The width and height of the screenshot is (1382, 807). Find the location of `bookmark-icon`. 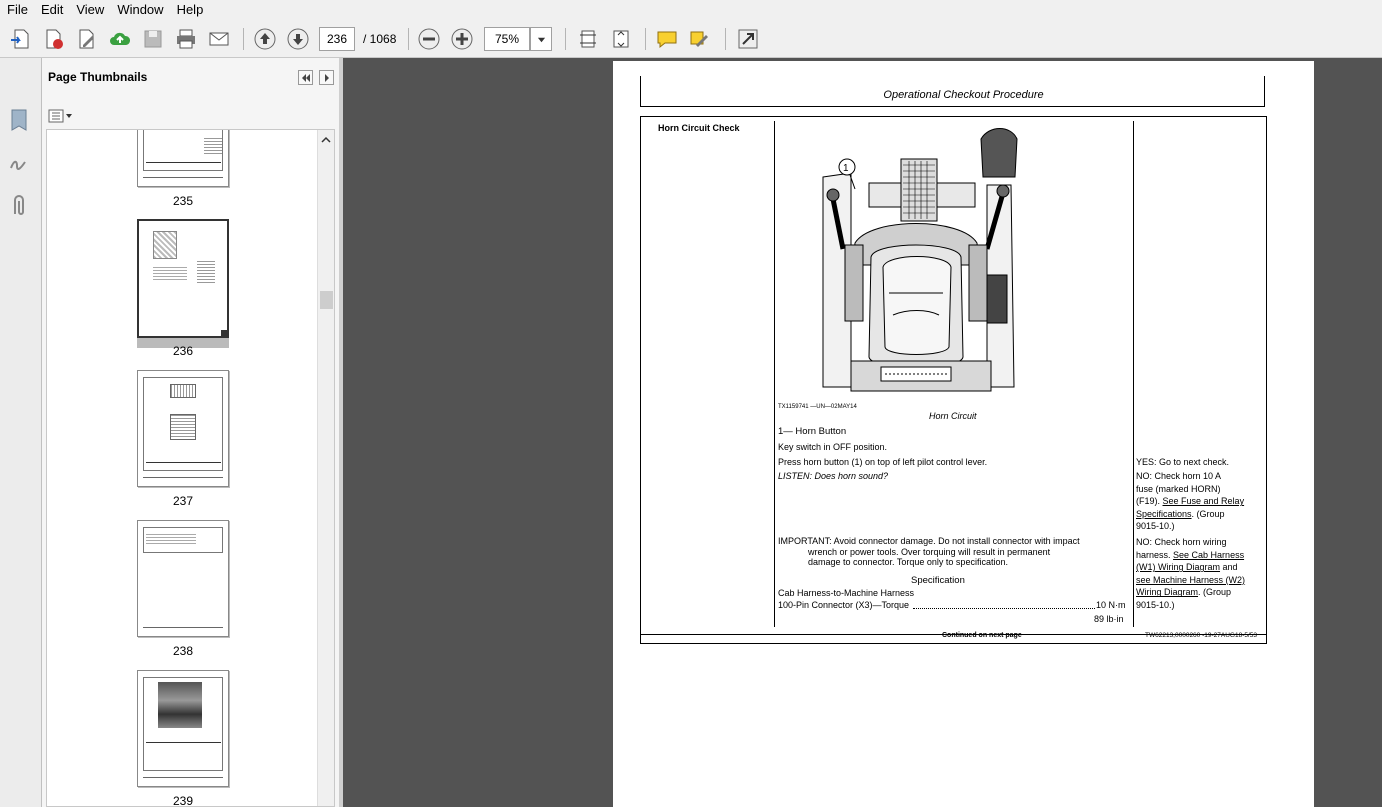

bookmark-icon is located at coordinates (19, 120).